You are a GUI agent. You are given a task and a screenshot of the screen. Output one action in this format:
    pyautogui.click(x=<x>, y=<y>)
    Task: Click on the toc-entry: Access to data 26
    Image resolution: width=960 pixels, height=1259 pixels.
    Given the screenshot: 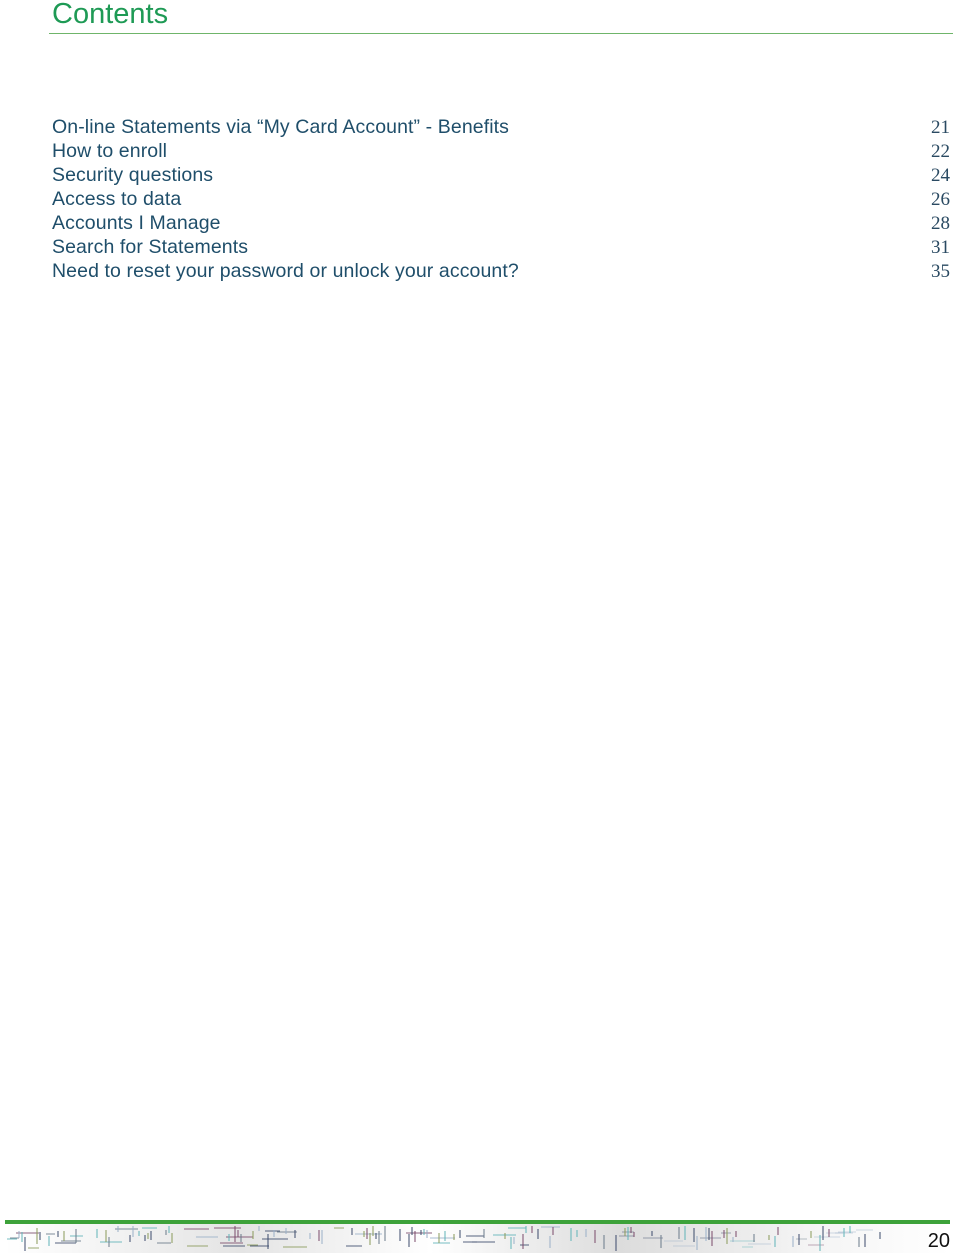 What is the action you would take?
    pyautogui.click(x=501, y=199)
    